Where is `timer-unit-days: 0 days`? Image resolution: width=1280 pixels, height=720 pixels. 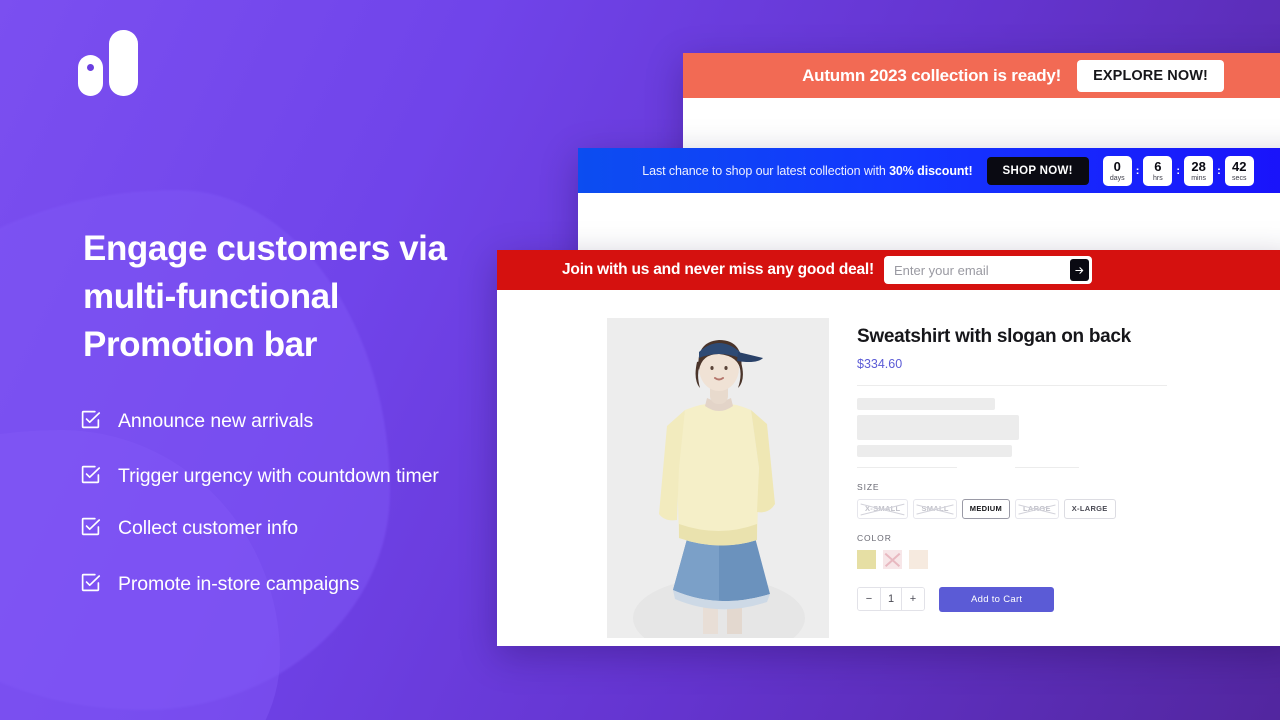
timer-unit-days: 0 days is located at coordinates (1117, 170).